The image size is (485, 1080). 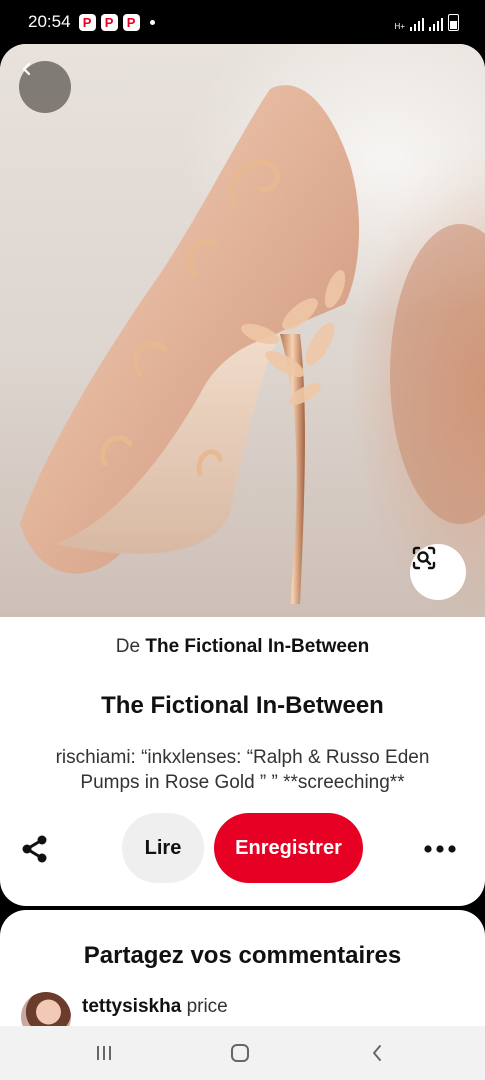 I want to click on recent-apps-icon, so click(x=104, y=1053).